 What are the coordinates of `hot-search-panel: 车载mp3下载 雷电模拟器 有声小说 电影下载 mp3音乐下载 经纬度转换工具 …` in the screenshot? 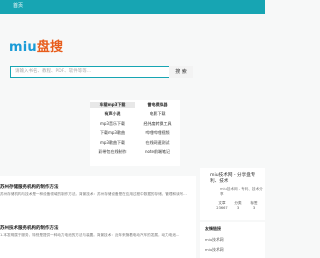 It's located at (135, 133).